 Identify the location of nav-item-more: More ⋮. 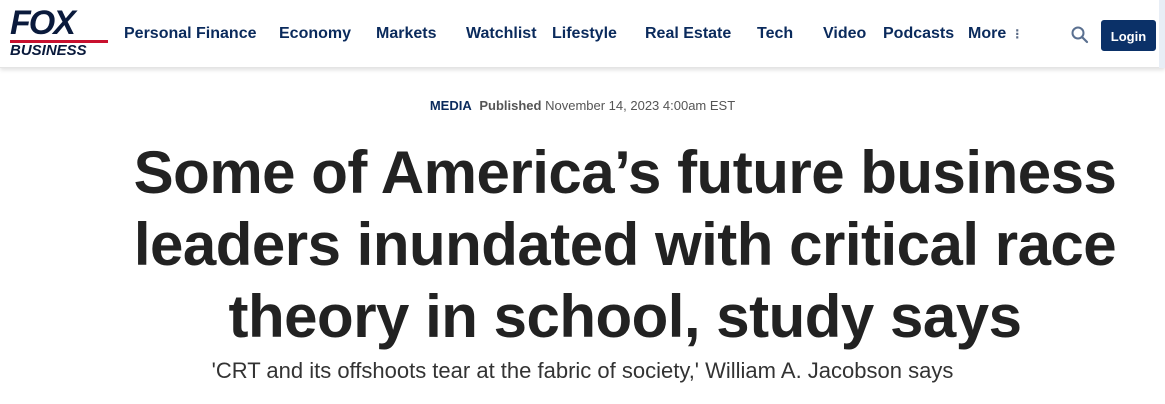
(995, 34).